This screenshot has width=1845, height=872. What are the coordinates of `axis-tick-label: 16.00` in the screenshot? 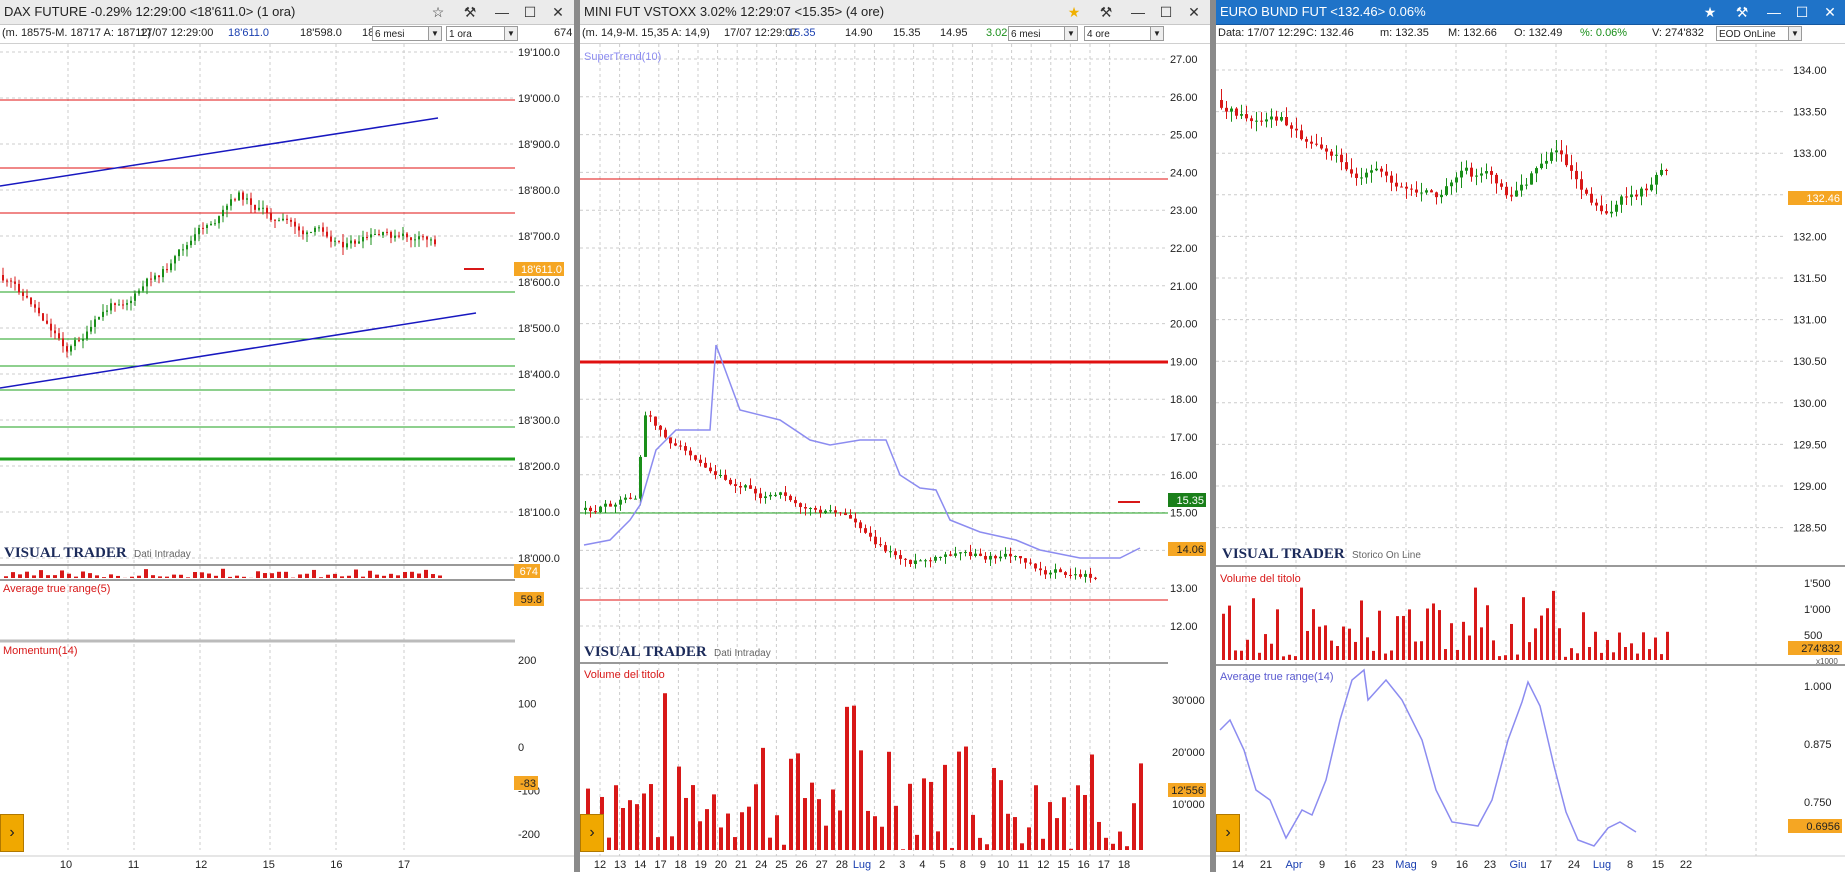 It's located at (1184, 476).